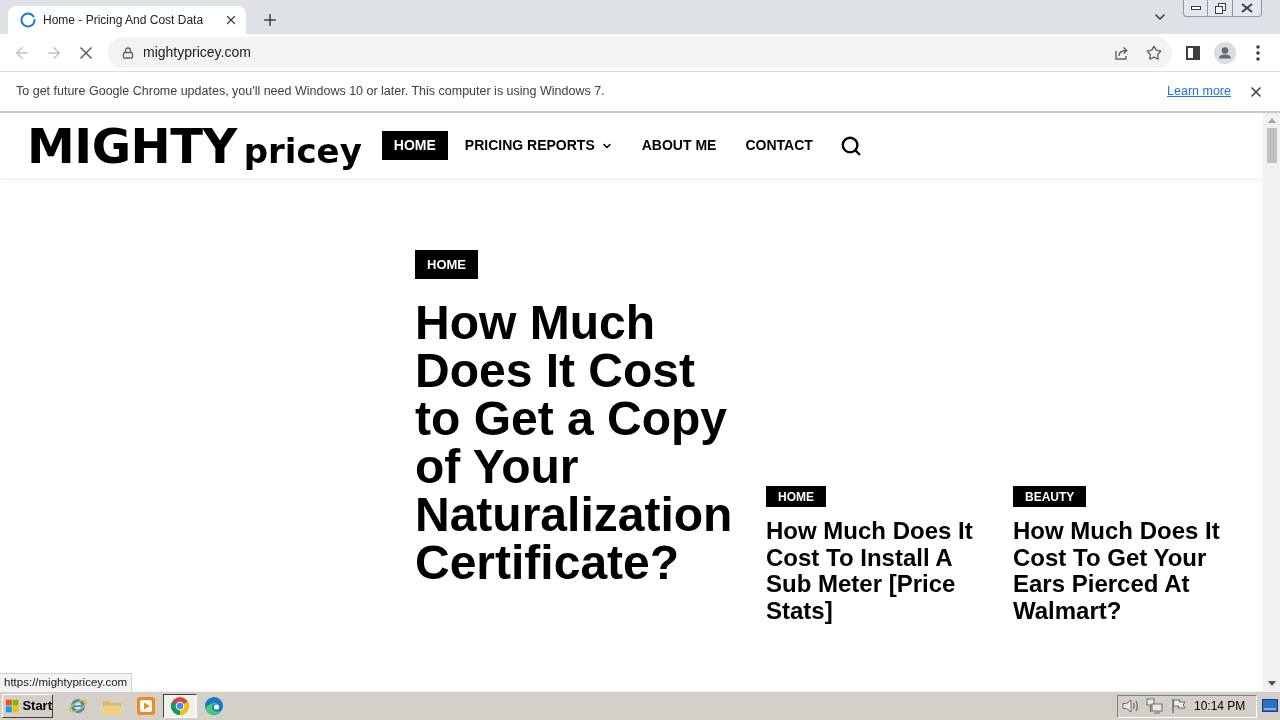  I want to click on site-logo: MIGHTY pricey, so click(194, 145).